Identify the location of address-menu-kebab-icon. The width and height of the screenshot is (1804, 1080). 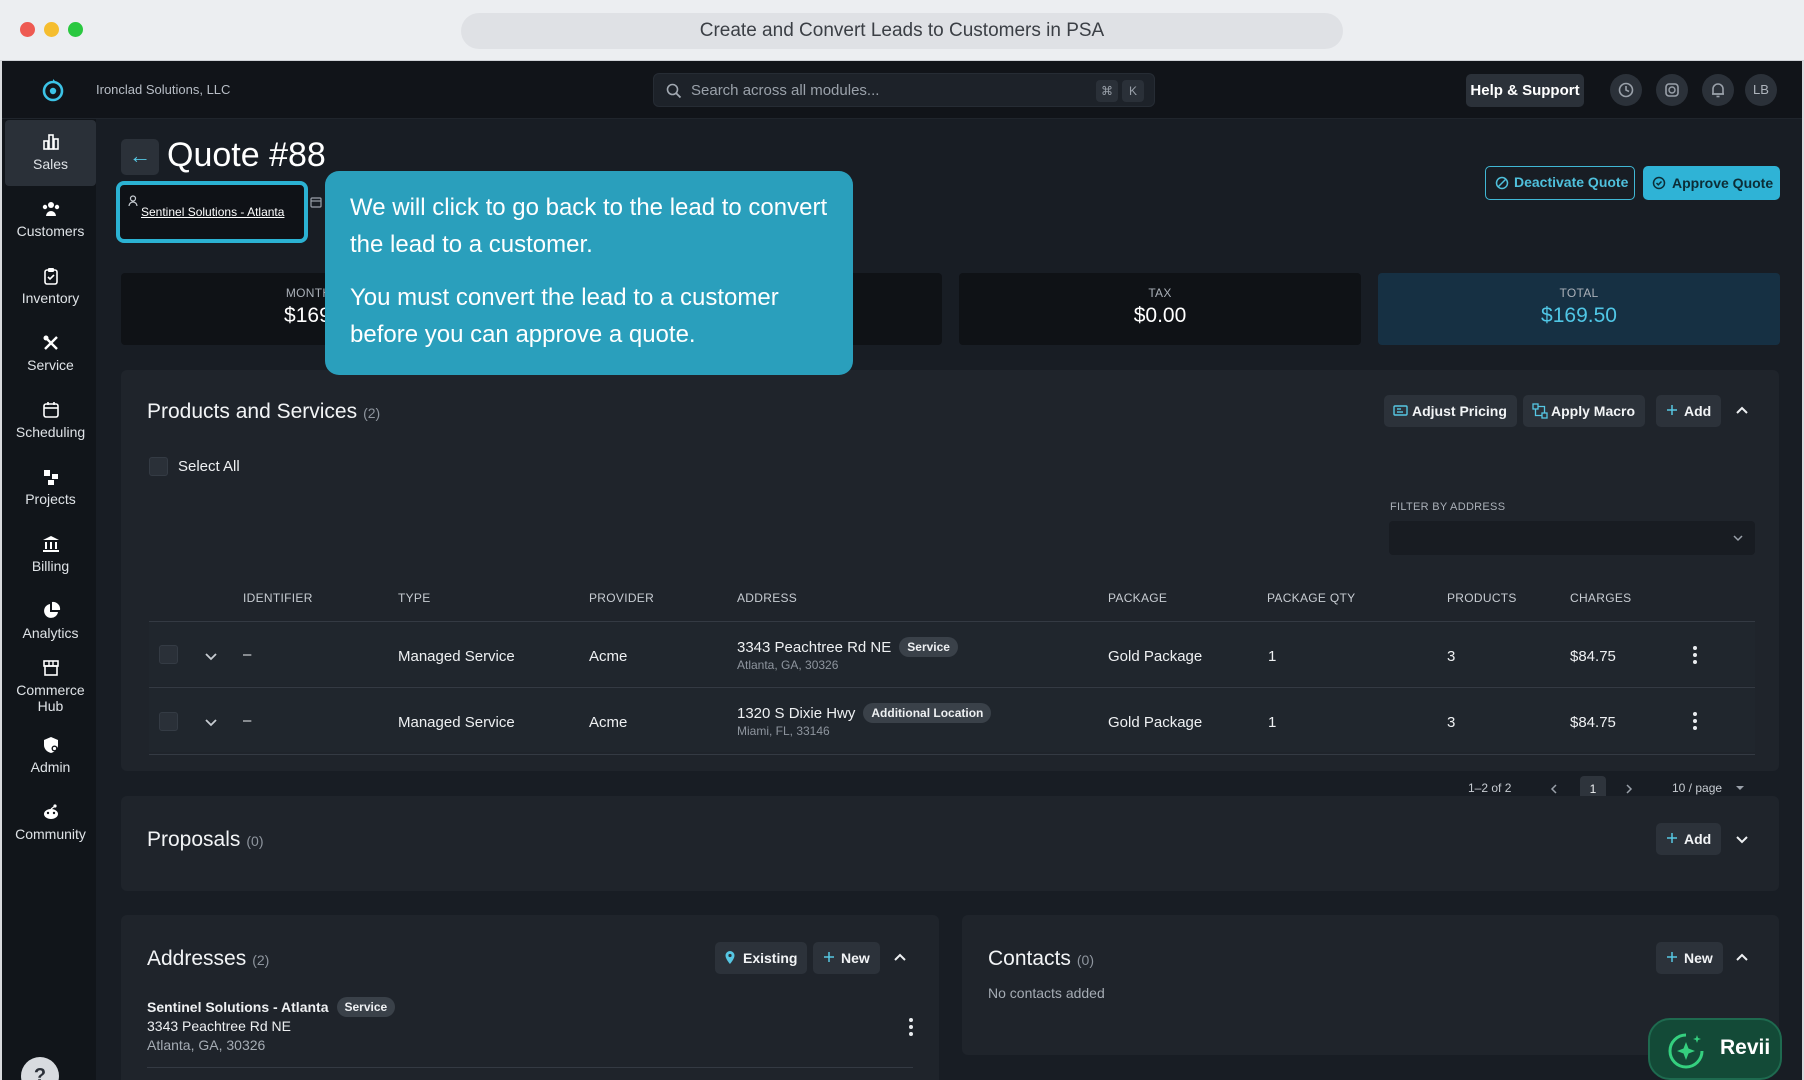
(911, 1028).